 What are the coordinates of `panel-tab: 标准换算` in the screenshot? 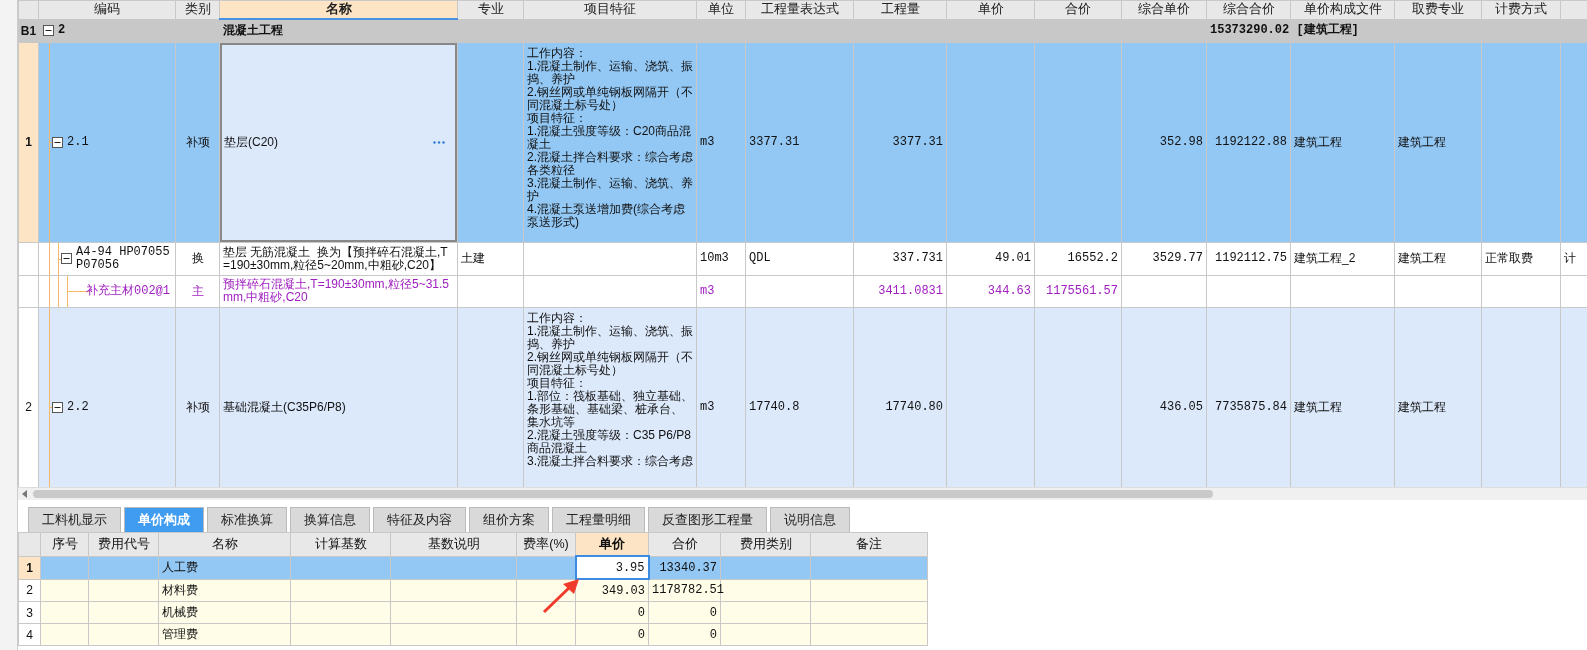 It's located at (247, 519).